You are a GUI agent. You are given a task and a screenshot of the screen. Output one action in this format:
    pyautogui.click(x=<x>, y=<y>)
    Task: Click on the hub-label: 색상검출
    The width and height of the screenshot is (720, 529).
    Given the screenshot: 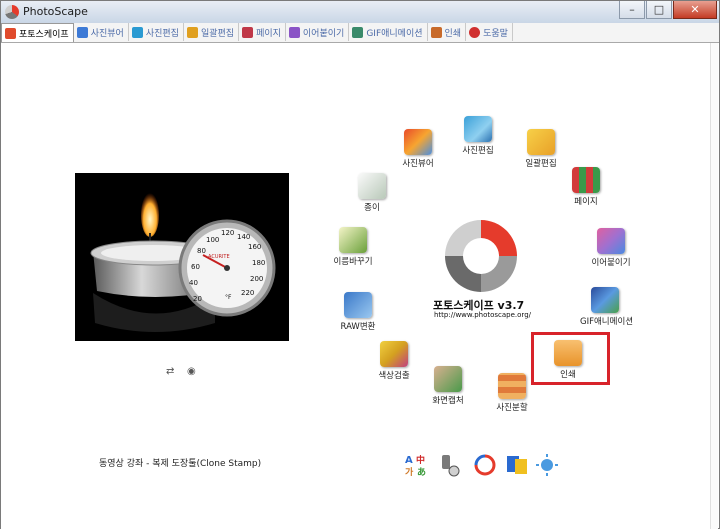 What is the action you would take?
    pyautogui.click(x=394, y=376)
    